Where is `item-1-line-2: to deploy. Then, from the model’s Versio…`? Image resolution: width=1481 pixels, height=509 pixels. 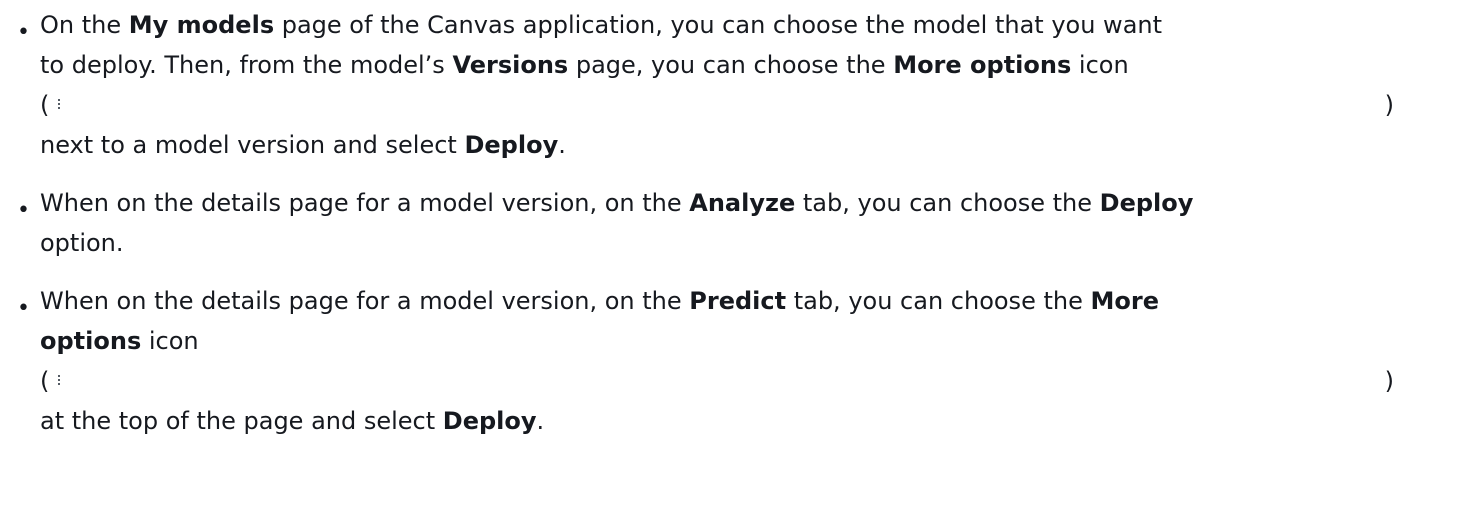 item-1-line-2: to deploy. Then, from the model’s Versio… is located at coordinates (584, 65).